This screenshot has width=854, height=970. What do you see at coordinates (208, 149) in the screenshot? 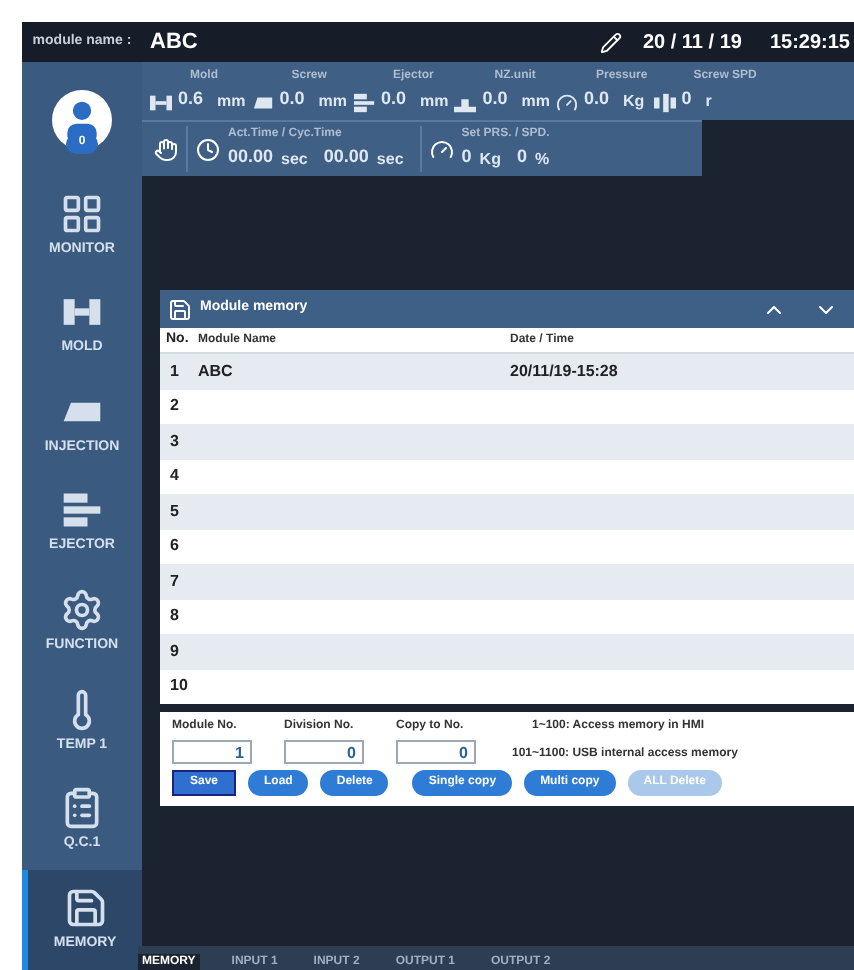
I see `clock-icon` at bounding box center [208, 149].